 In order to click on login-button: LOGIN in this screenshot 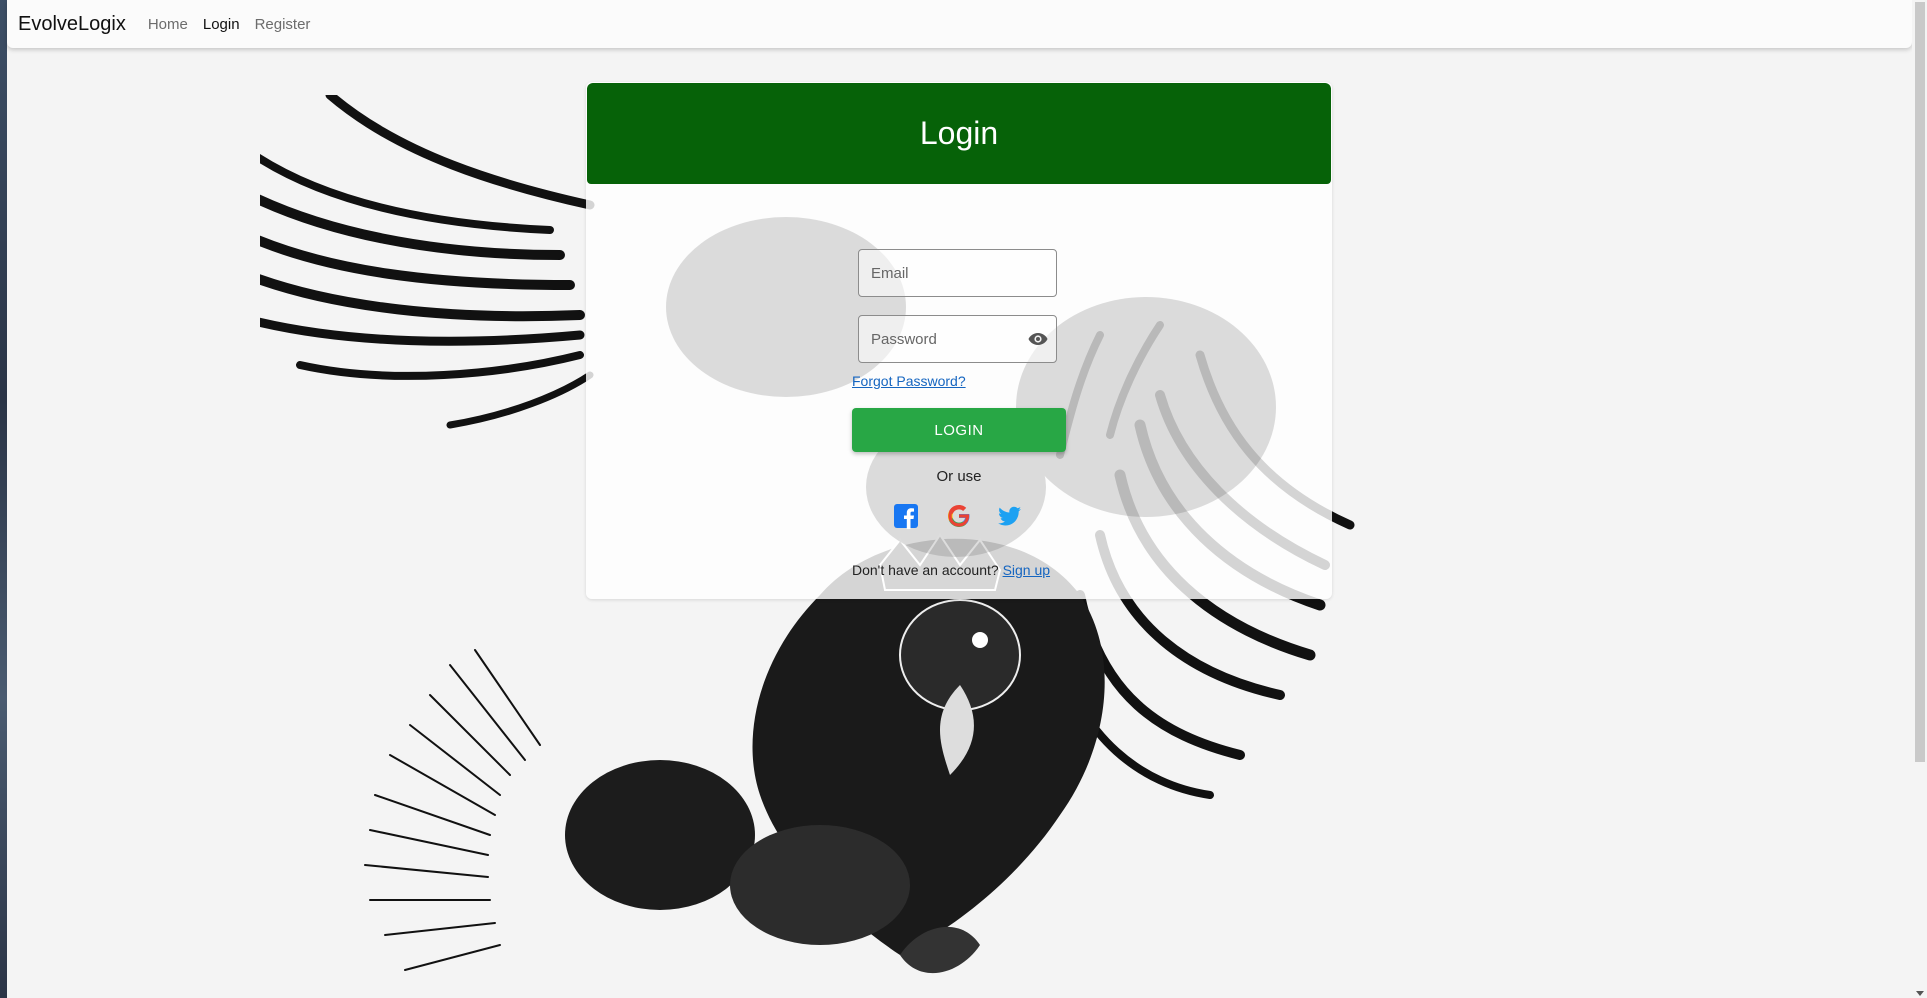, I will do `click(959, 430)`.